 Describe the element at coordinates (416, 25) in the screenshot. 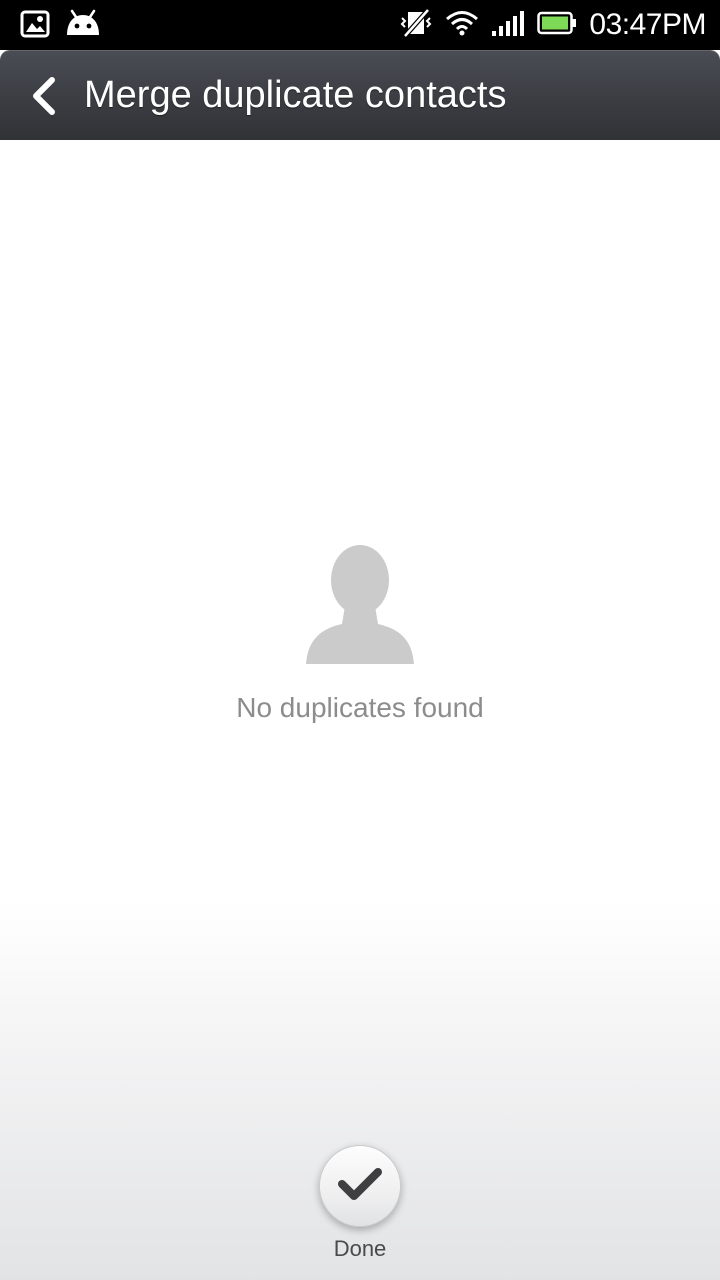

I see `vibrate-muted-icon` at that location.